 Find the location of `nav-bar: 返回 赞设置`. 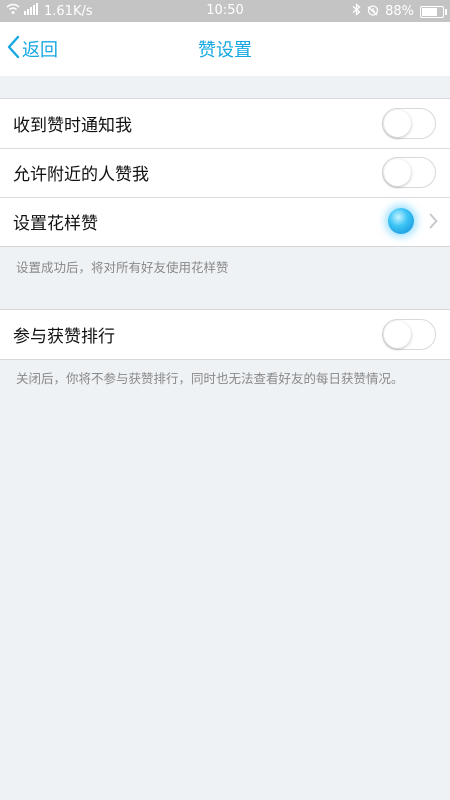

nav-bar: 返回 赞设置 is located at coordinates (225, 49).